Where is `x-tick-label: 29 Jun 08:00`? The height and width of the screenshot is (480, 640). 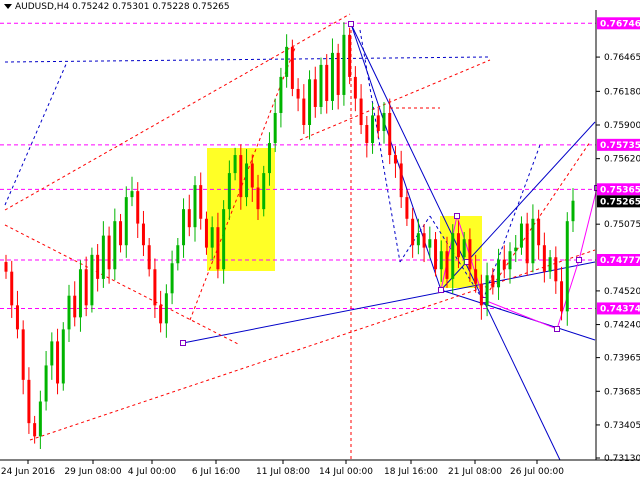
x-tick-label: 29 Jun 08:00 is located at coordinates (92, 472).